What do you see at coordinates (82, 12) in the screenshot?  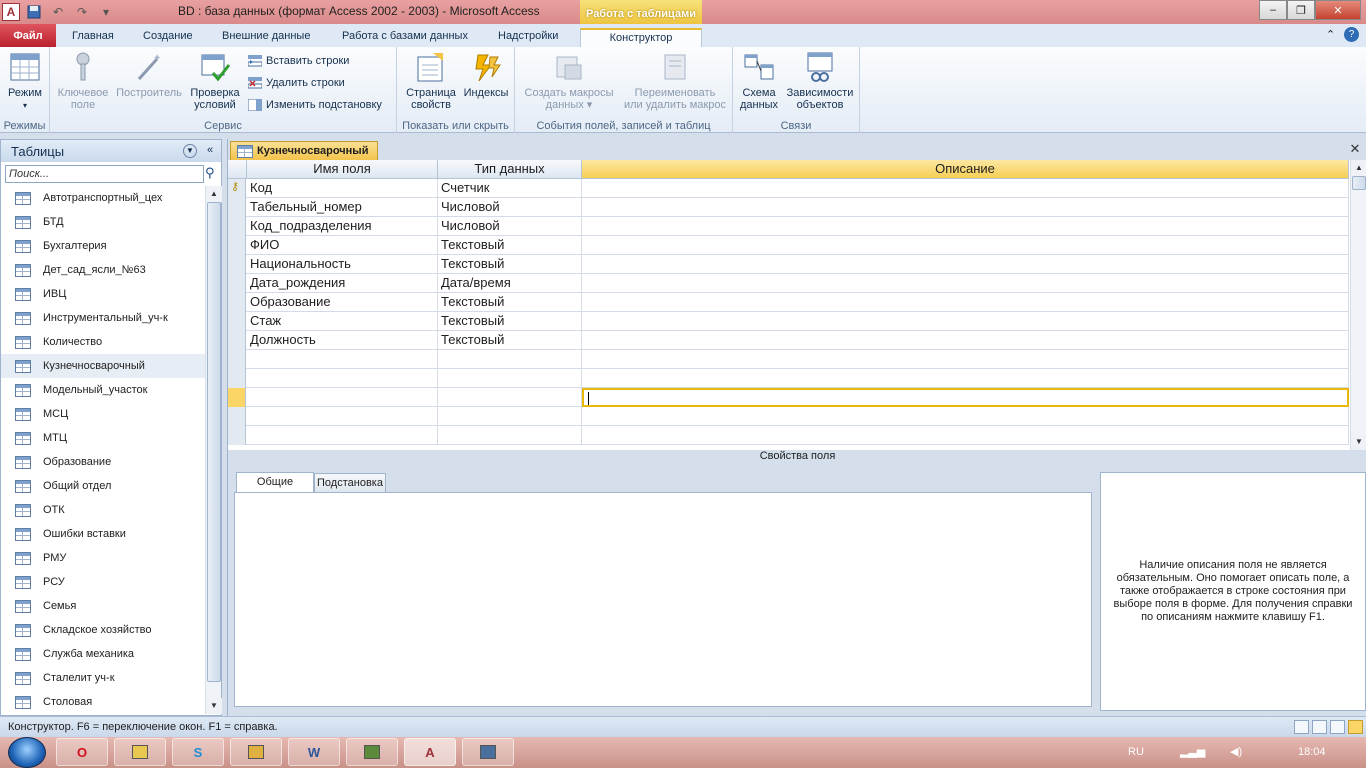 I see `redo-icon: ↷` at bounding box center [82, 12].